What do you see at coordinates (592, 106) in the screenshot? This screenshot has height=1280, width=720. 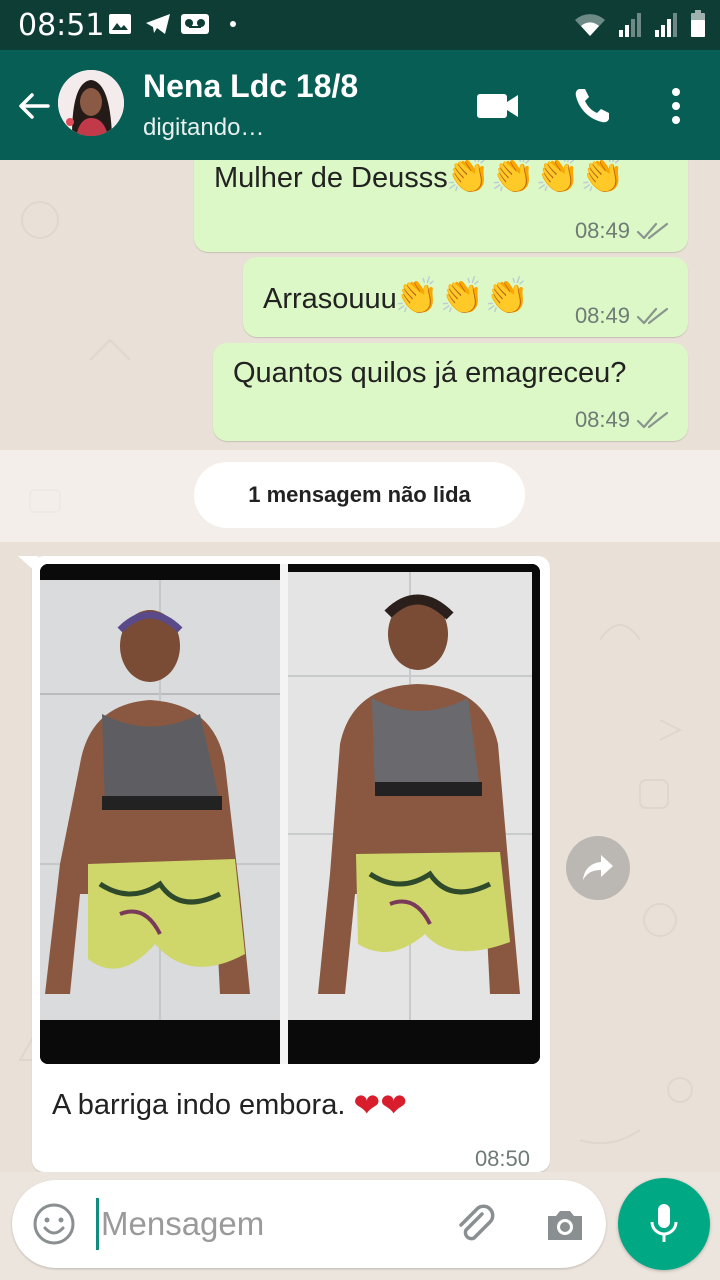 I see `phone-icon` at bounding box center [592, 106].